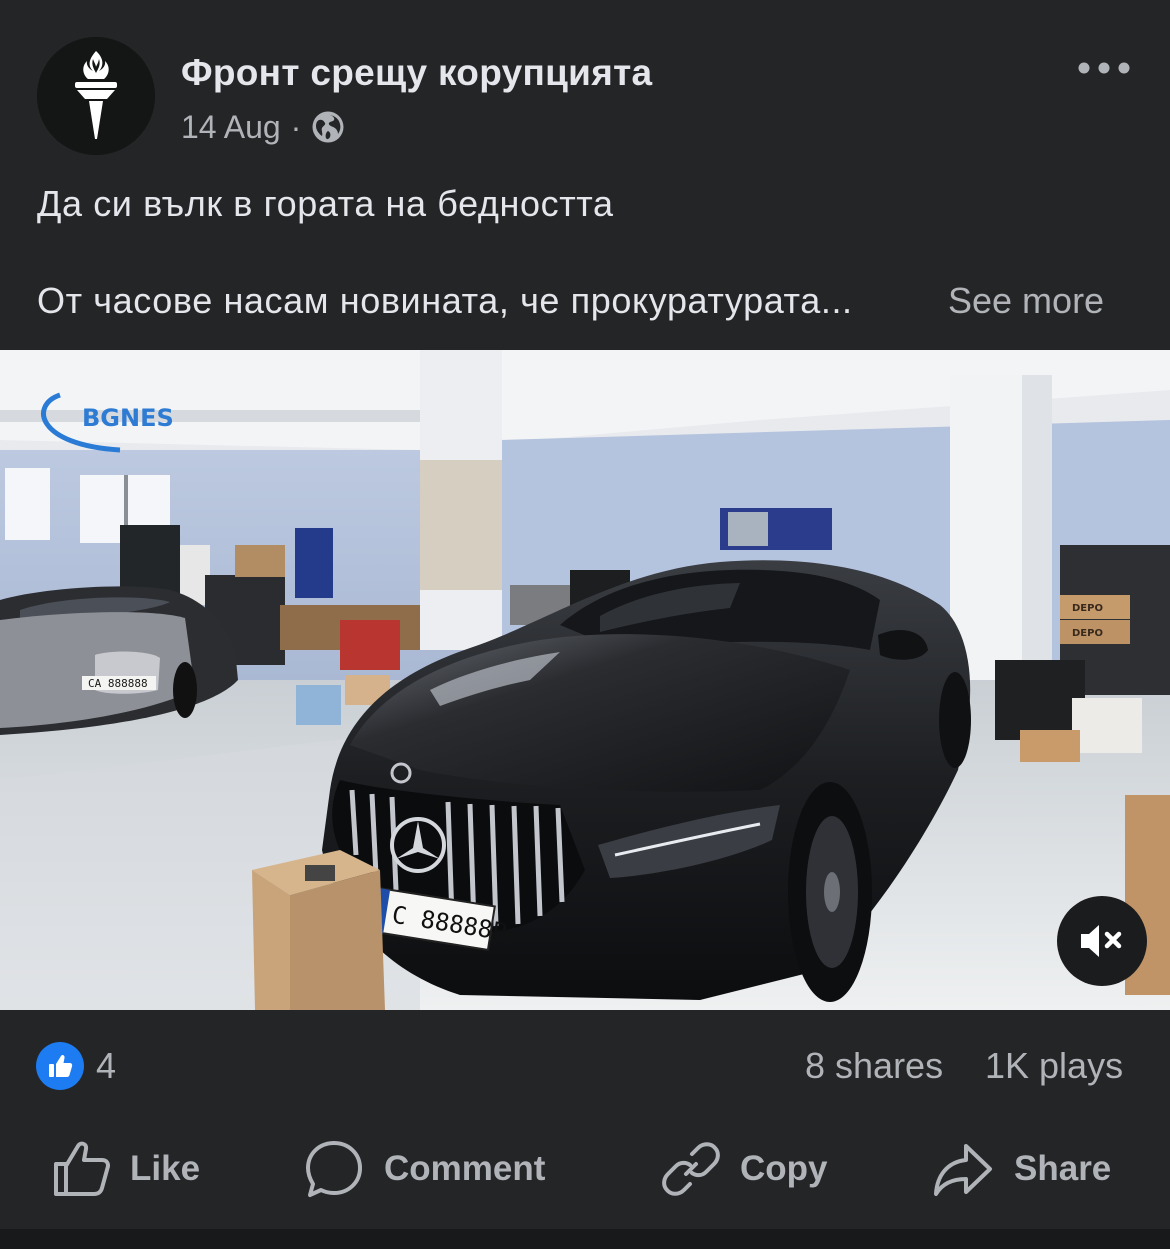  Describe the element at coordinates (1054, 1065) in the screenshot. I see `plays-count: 1K plays` at that location.